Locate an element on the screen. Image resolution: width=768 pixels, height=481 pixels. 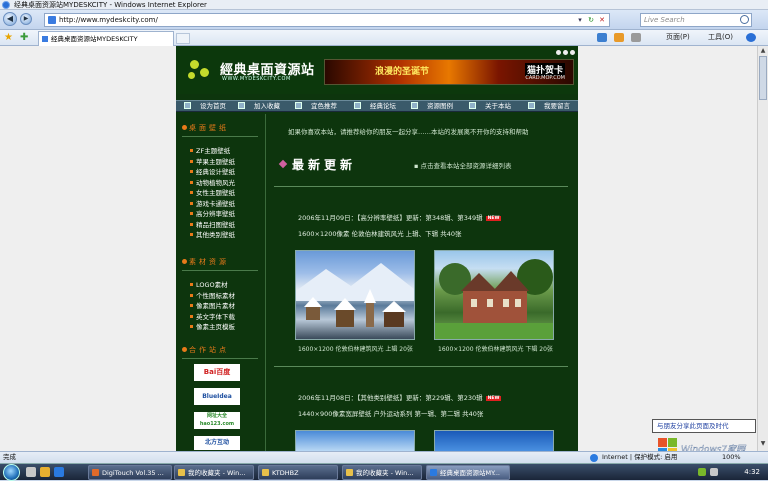
menu-item-label: 资源图例 is located at coordinates (440, 106).